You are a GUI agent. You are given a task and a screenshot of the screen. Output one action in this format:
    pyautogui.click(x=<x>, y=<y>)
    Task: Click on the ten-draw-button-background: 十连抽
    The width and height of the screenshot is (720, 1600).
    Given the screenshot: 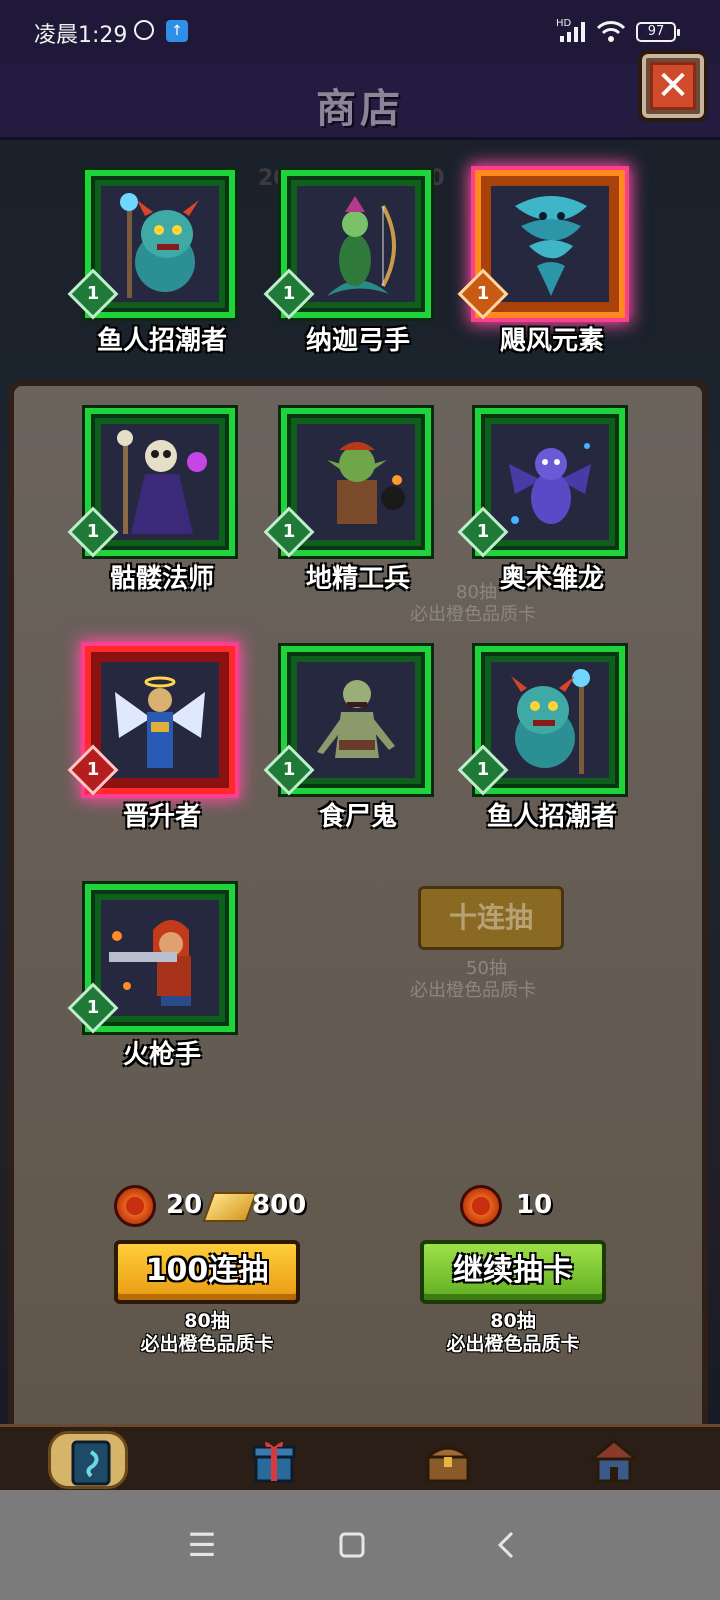 What is the action you would take?
    pyautogui.click(x=491, y=918)
    